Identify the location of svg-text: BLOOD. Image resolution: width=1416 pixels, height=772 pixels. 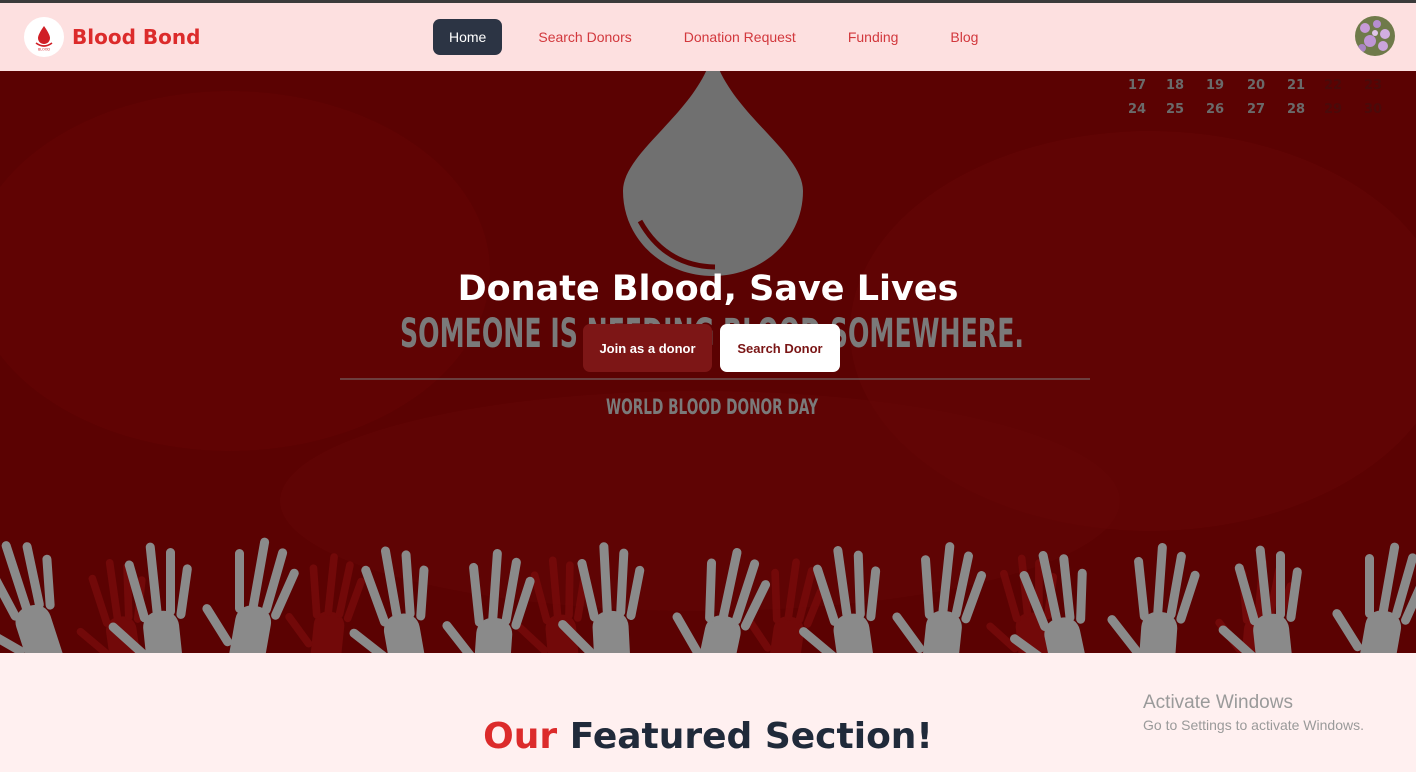
(44, 50).